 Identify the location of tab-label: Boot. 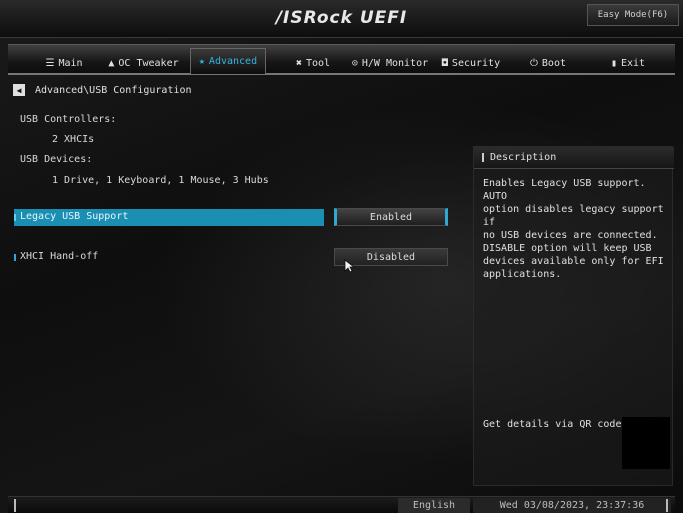
(553, 63).